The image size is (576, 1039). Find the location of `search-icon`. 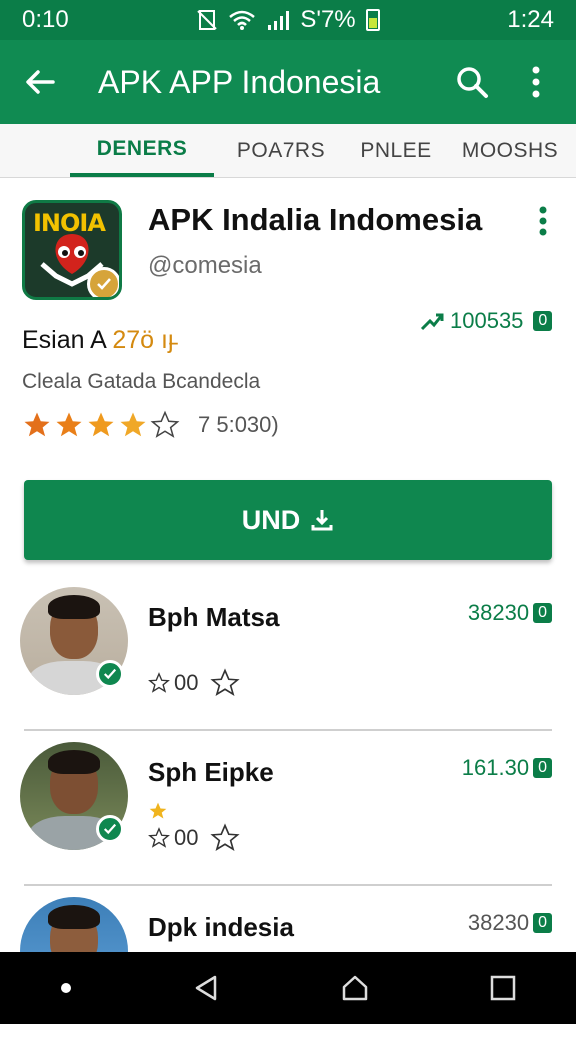

search-icon is located at coordinates (472, 82).